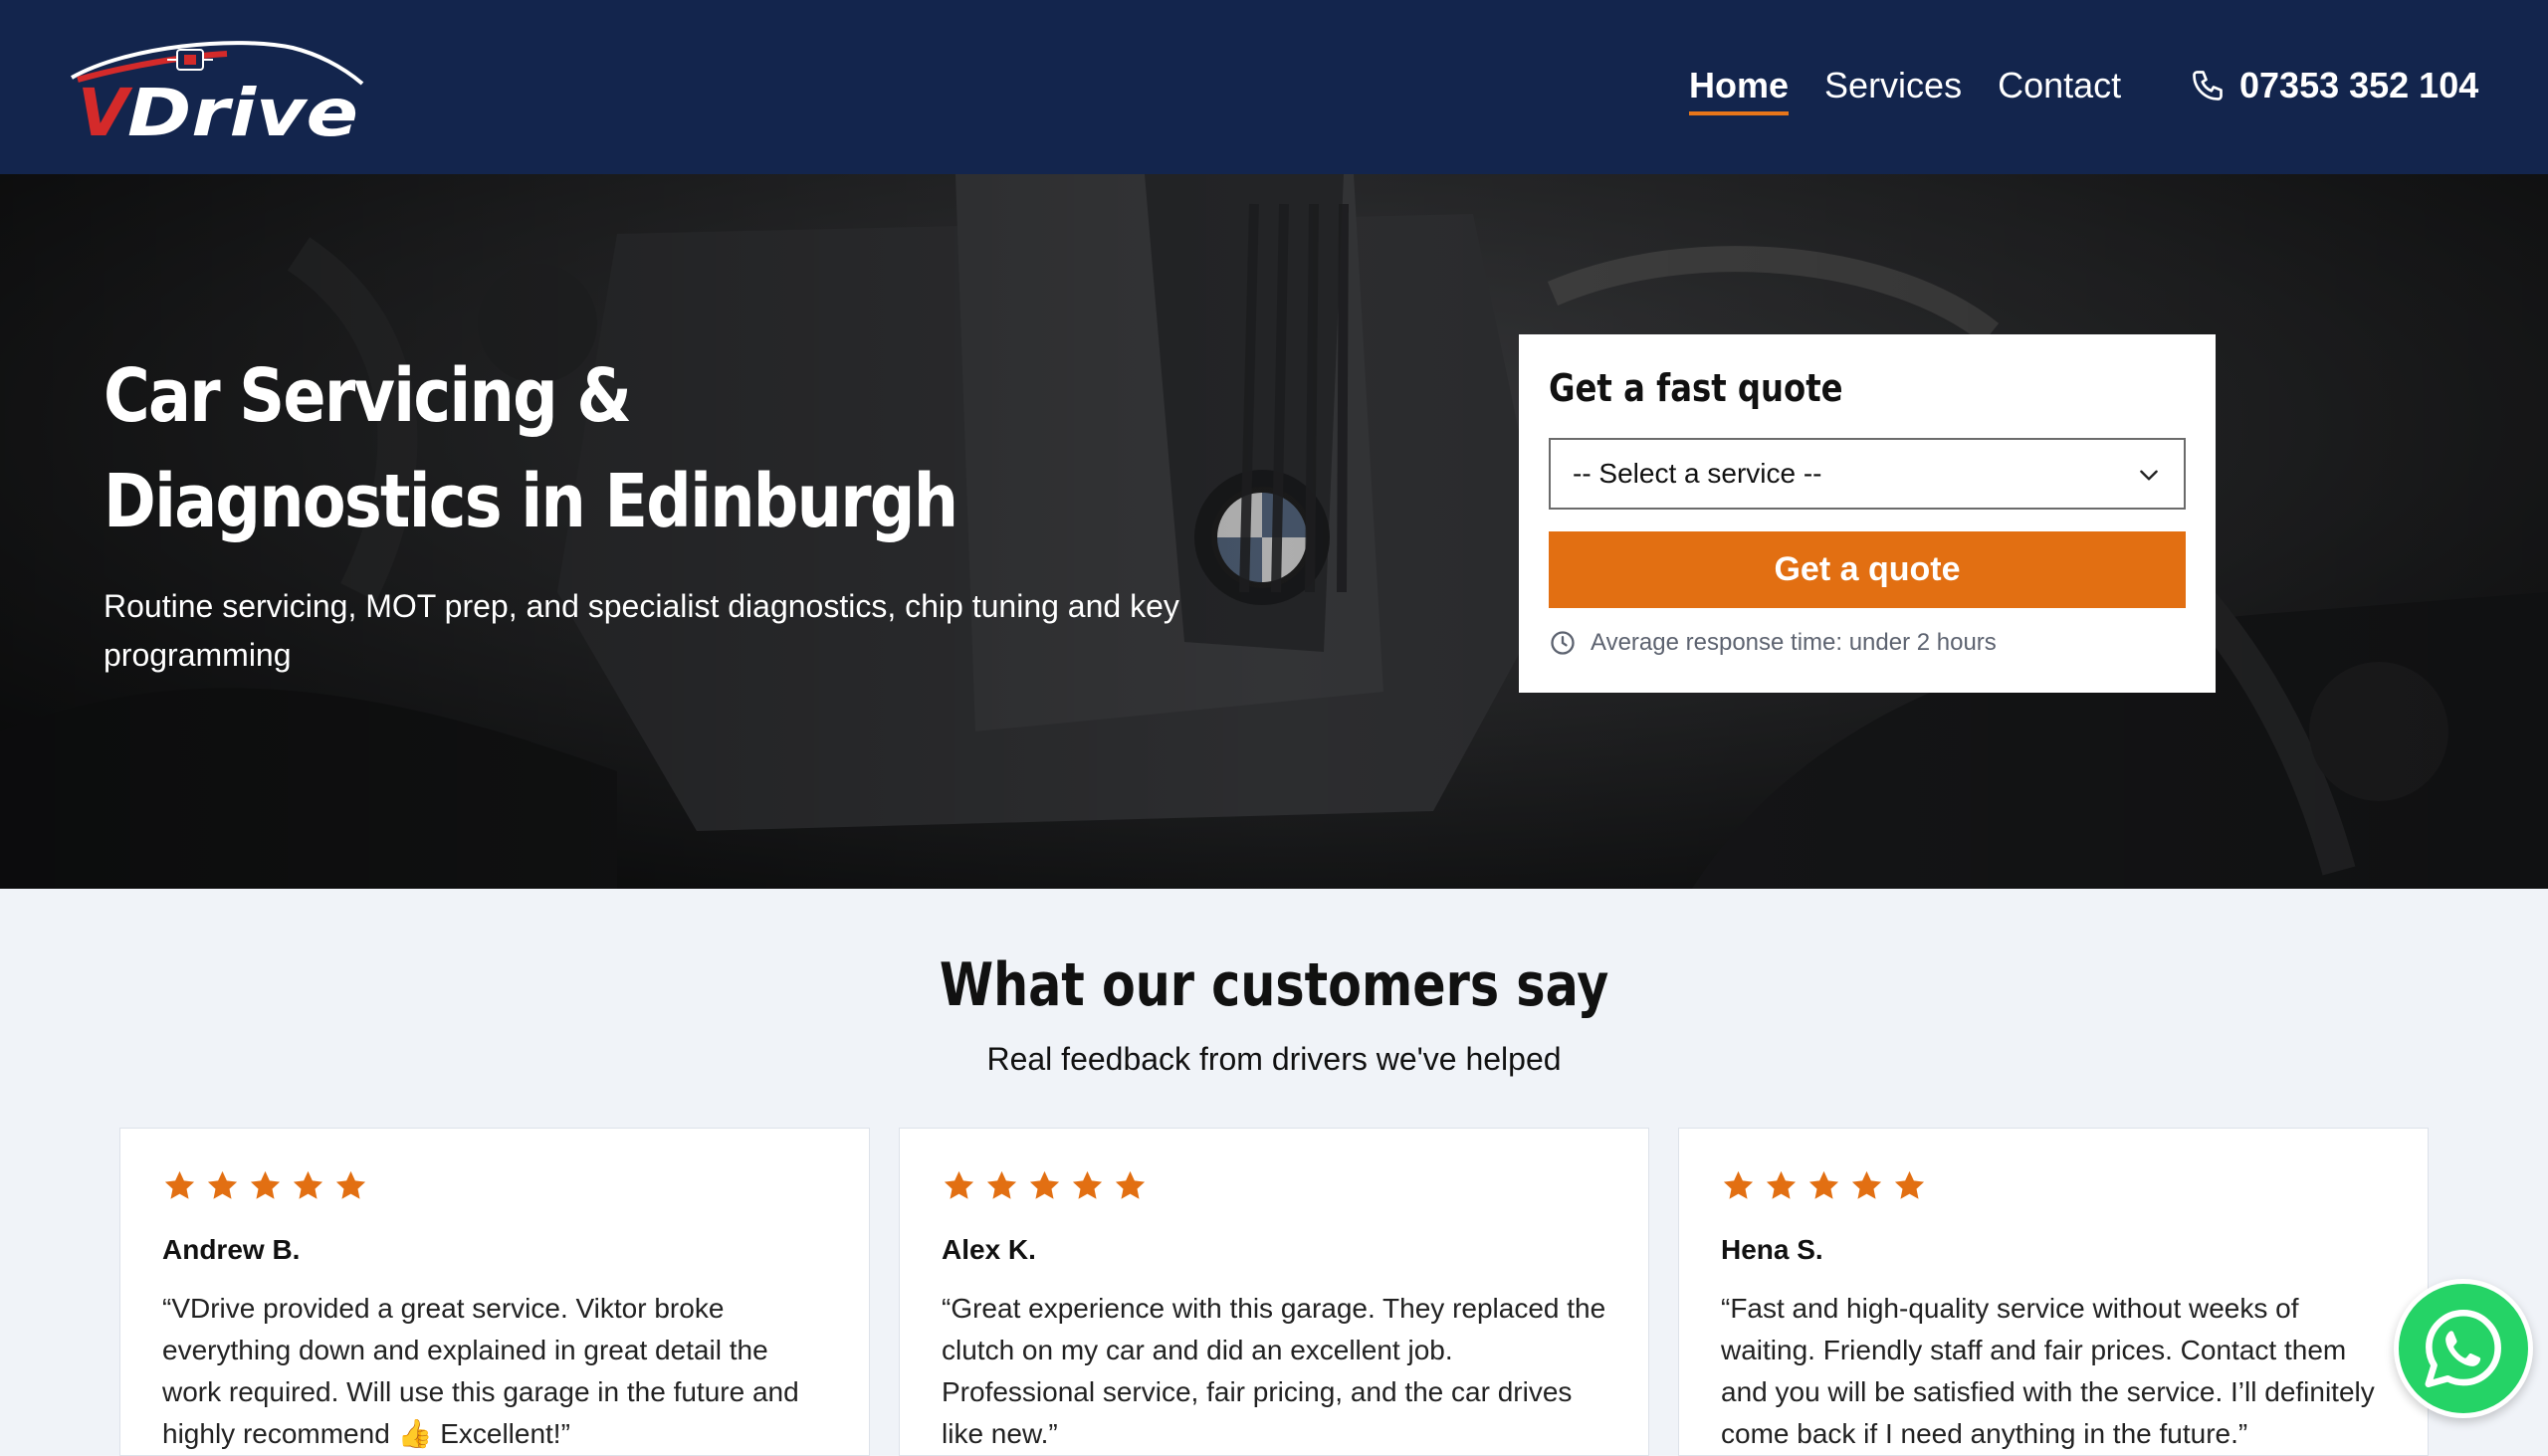 This screenshot has height=1456, width=2548. What do you see at coordinates (242, 109) in the screenshot?
I see `svg-text: Drive` at bounding box center [242, 109].